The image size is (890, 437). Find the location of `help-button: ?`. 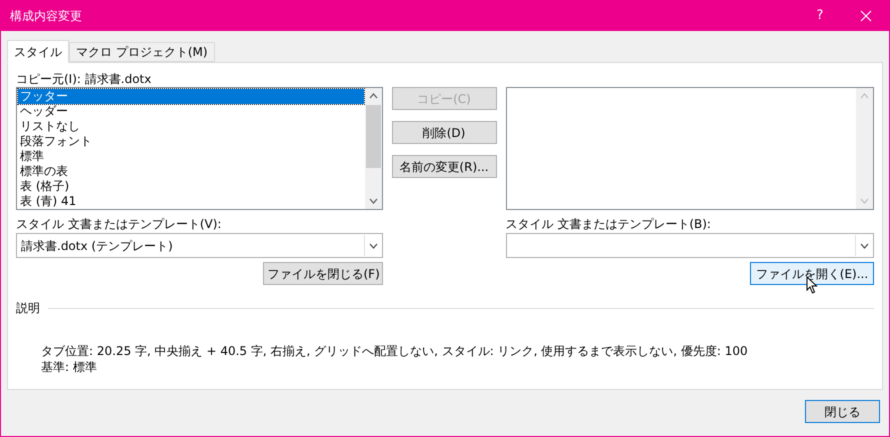

help-button: ? is located at coordinates (820, 15).